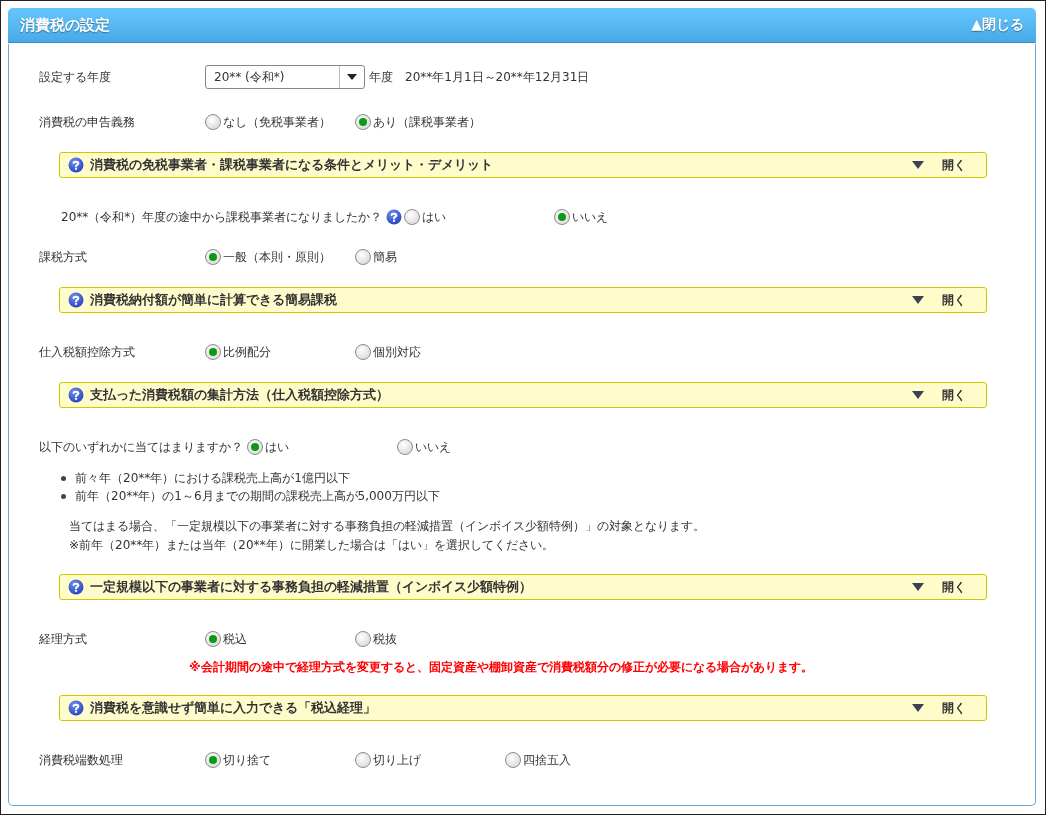 Image resolution: width=1046 pixels, height=815 pixels. What do you see at coordinates (523, 395) in the screenshot?
I see `help-bar: 支払った消費税額の集計方法（仕入税額控除方式） 開く` at bounding box center [523, 395].